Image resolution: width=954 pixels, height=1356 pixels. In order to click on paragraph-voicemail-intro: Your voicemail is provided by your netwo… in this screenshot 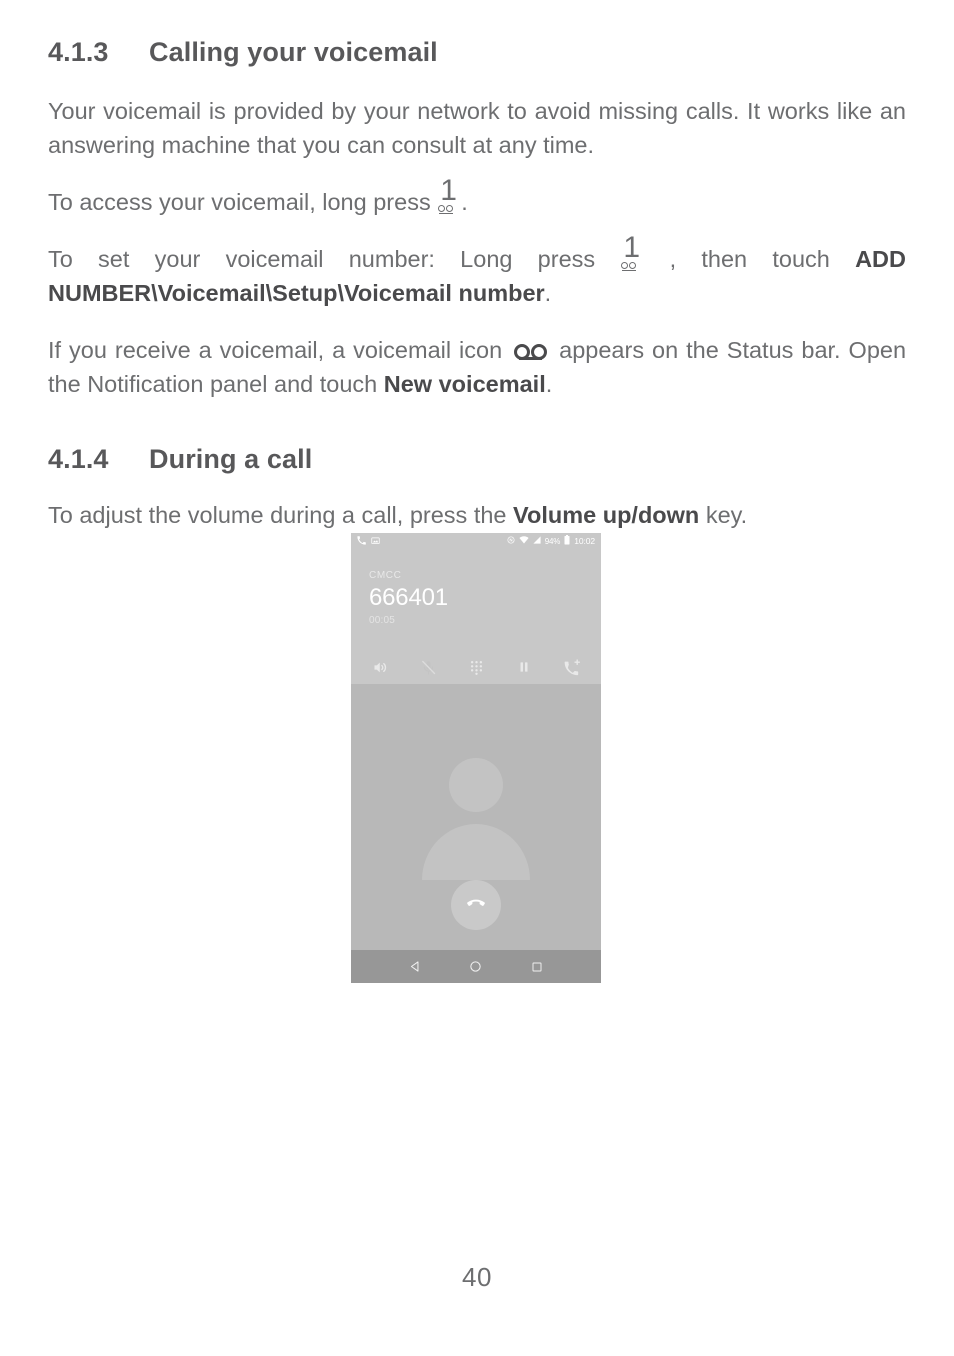, I will do `click(477, 128)`.